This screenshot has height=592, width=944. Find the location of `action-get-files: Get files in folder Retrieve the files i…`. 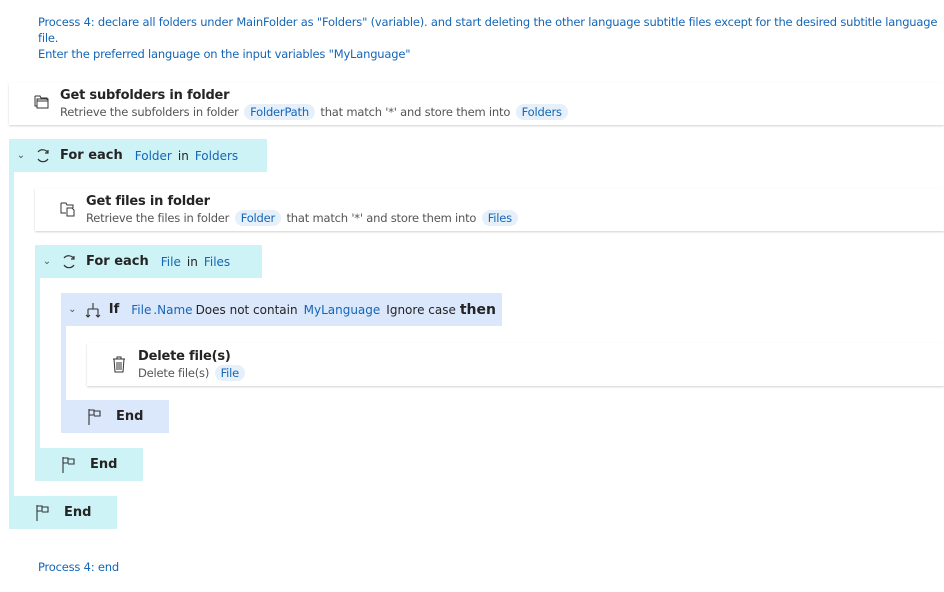

action-get-files: Get files in folder Retrieve the files i… is located at coordinates (489, 209).